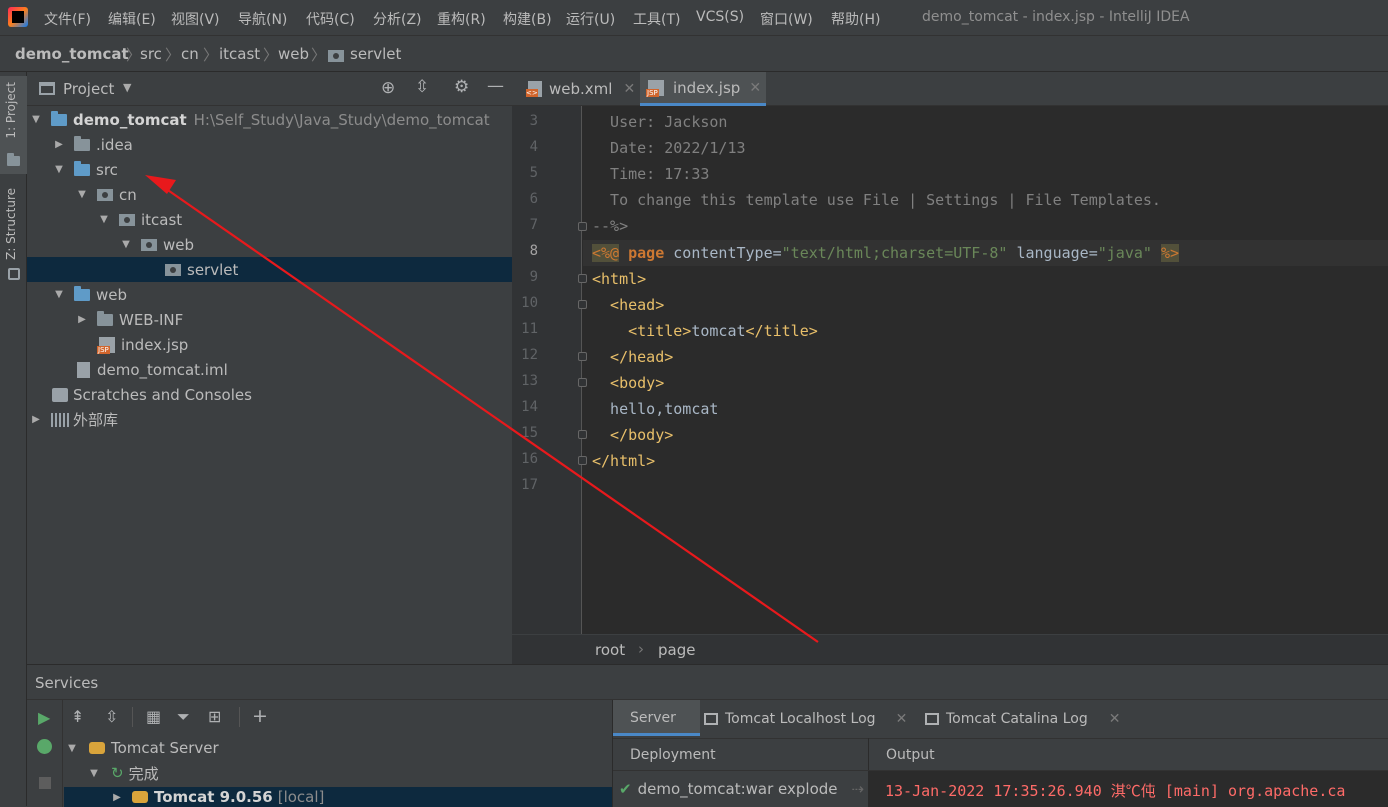  Describe the element at coordinates (397, 19) in the screenshot. I see `menu-analyze: 分析(Z)` at that location.